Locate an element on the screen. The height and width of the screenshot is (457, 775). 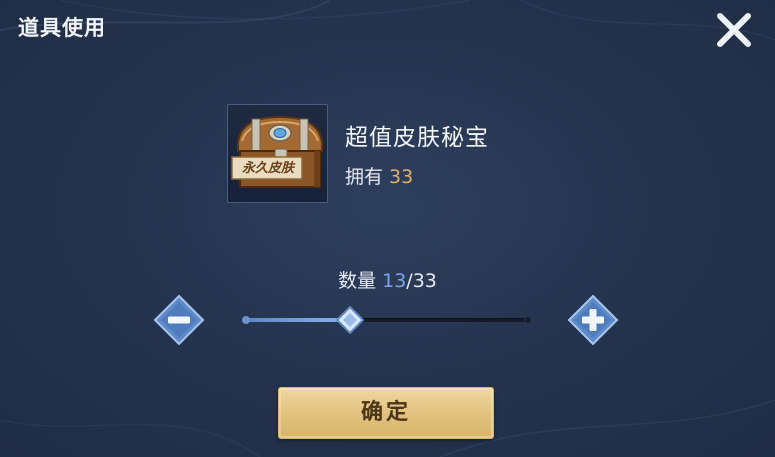
plus-icon is located at coordinates (593, 320).